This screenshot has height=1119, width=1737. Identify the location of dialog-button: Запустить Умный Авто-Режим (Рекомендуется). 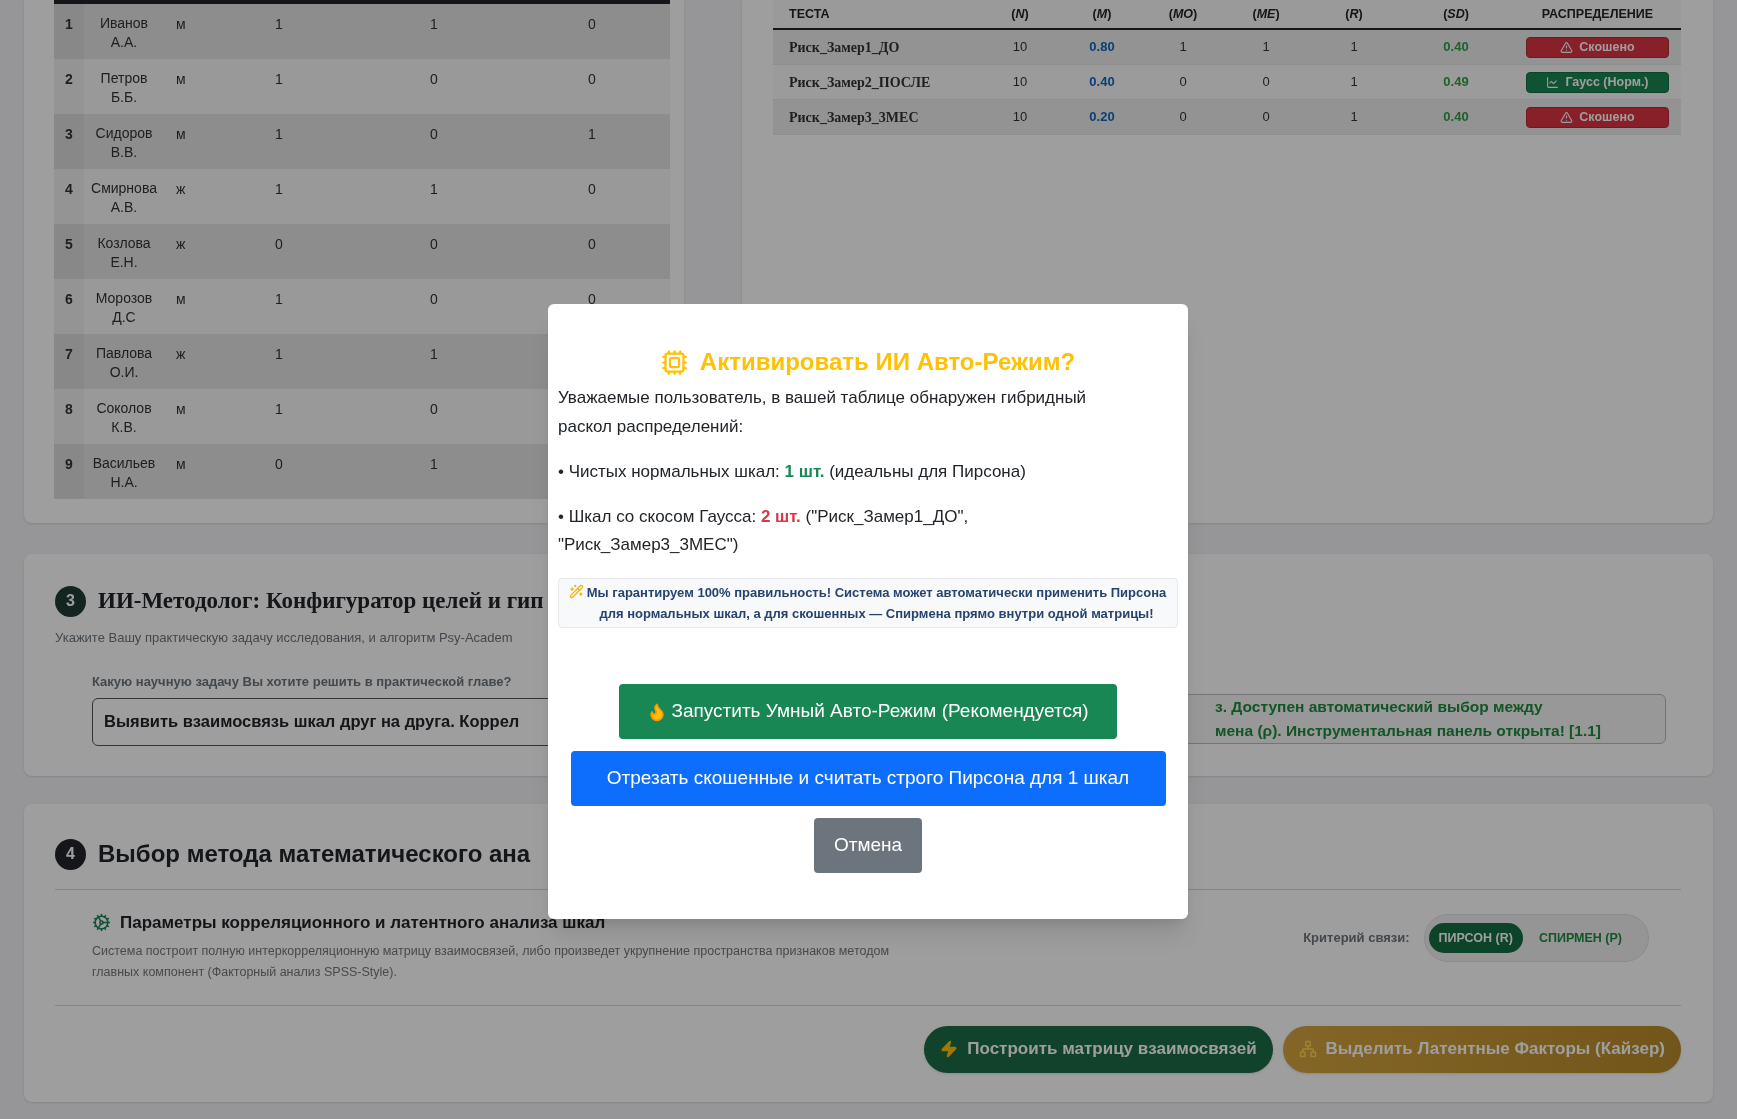
(868, 711).